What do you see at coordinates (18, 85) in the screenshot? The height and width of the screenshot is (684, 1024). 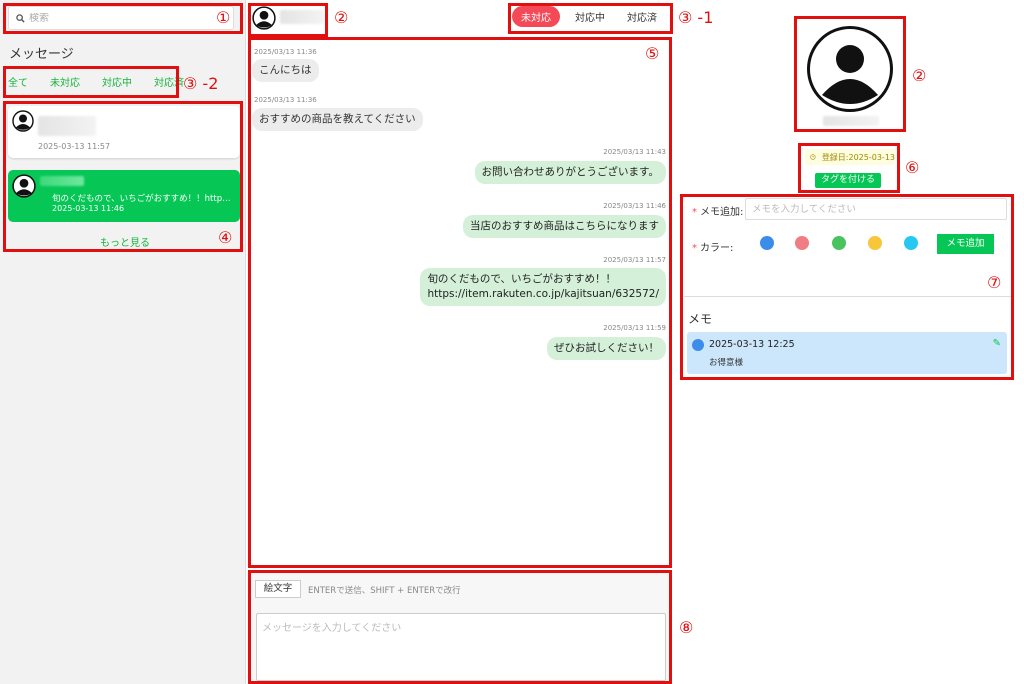 I see `tab-all: 全て` at bounding box center [18, 85].